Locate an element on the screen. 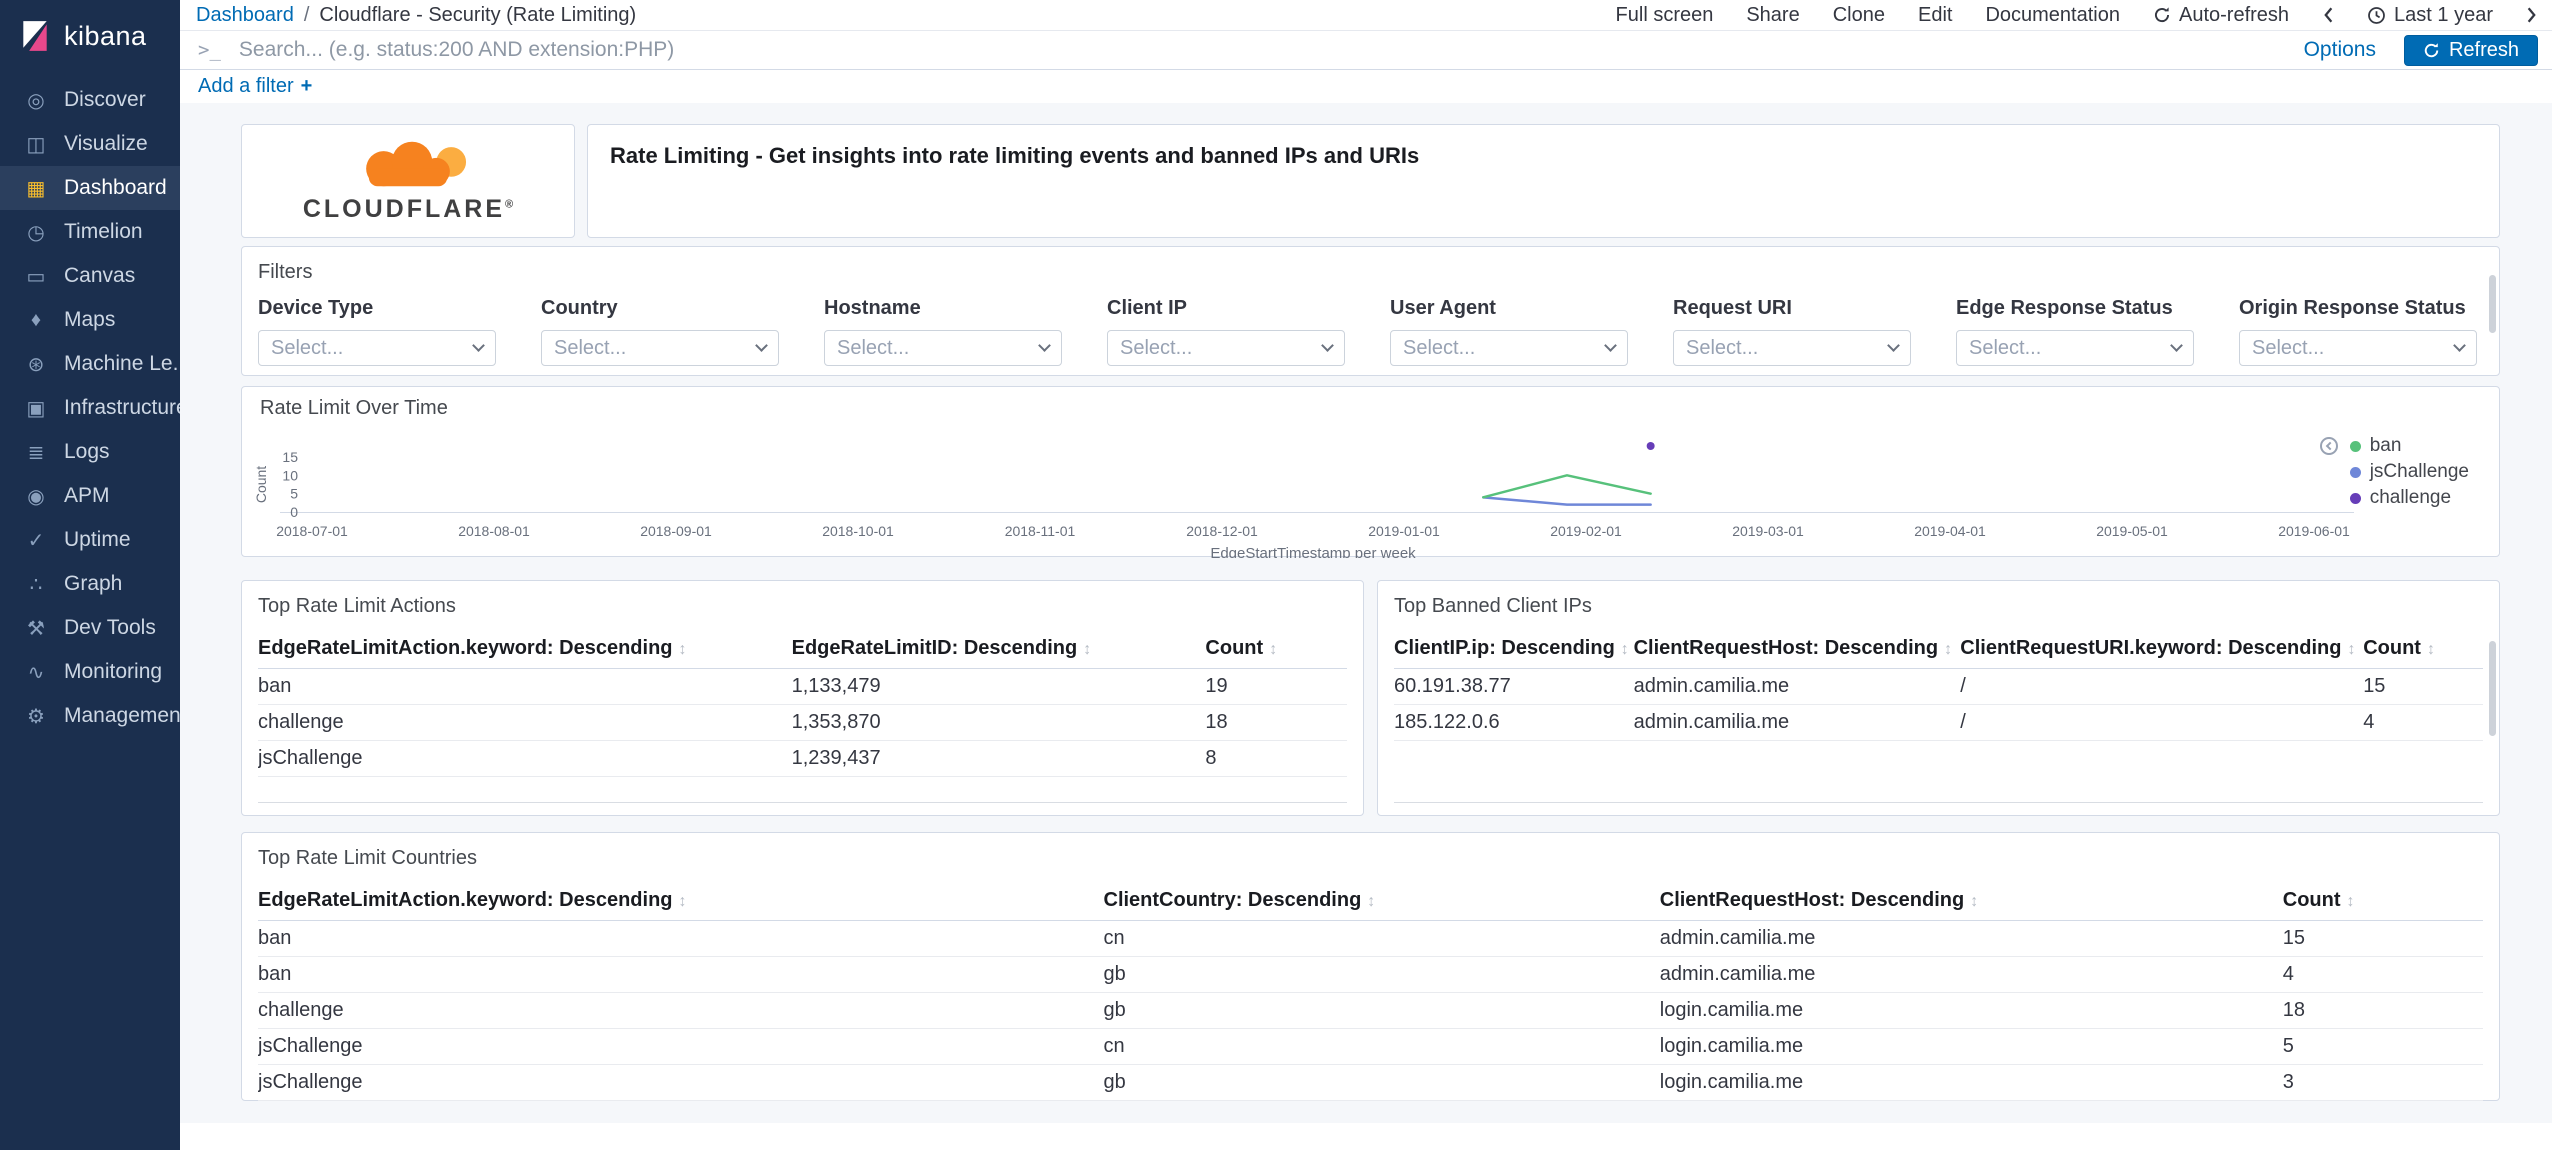 This screenshot has width=2552, height=1150. column-header-edgeratelimitid: EdgeRateLimitID: Descending ↕ is located at coordinates (998, 649).